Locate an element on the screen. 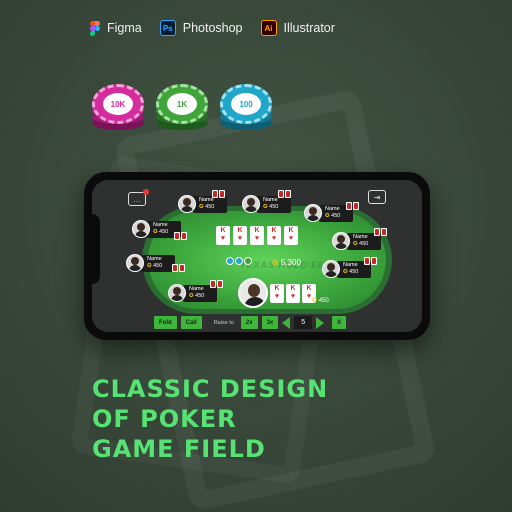  tool-label-illustrator: Illustrator is located at coordinates (309, 28).